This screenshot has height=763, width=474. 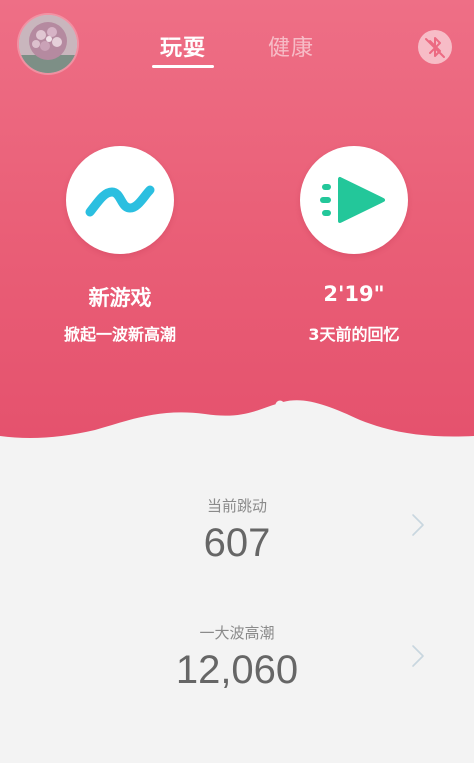 I want to click on bluetooth-button, so click(x=435, y=47).